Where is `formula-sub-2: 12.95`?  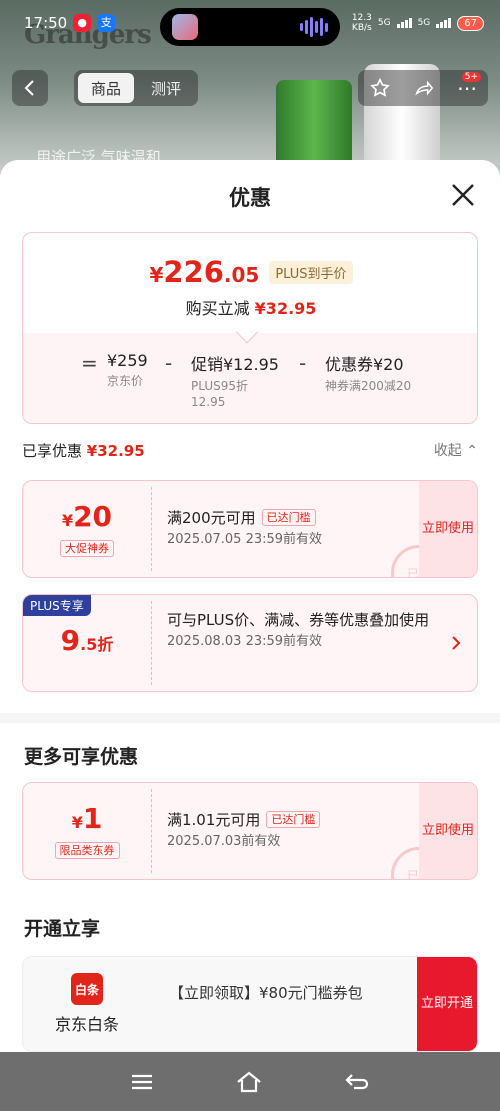
formula-sub-2: 12.95 is located at coordinates (208, 402).